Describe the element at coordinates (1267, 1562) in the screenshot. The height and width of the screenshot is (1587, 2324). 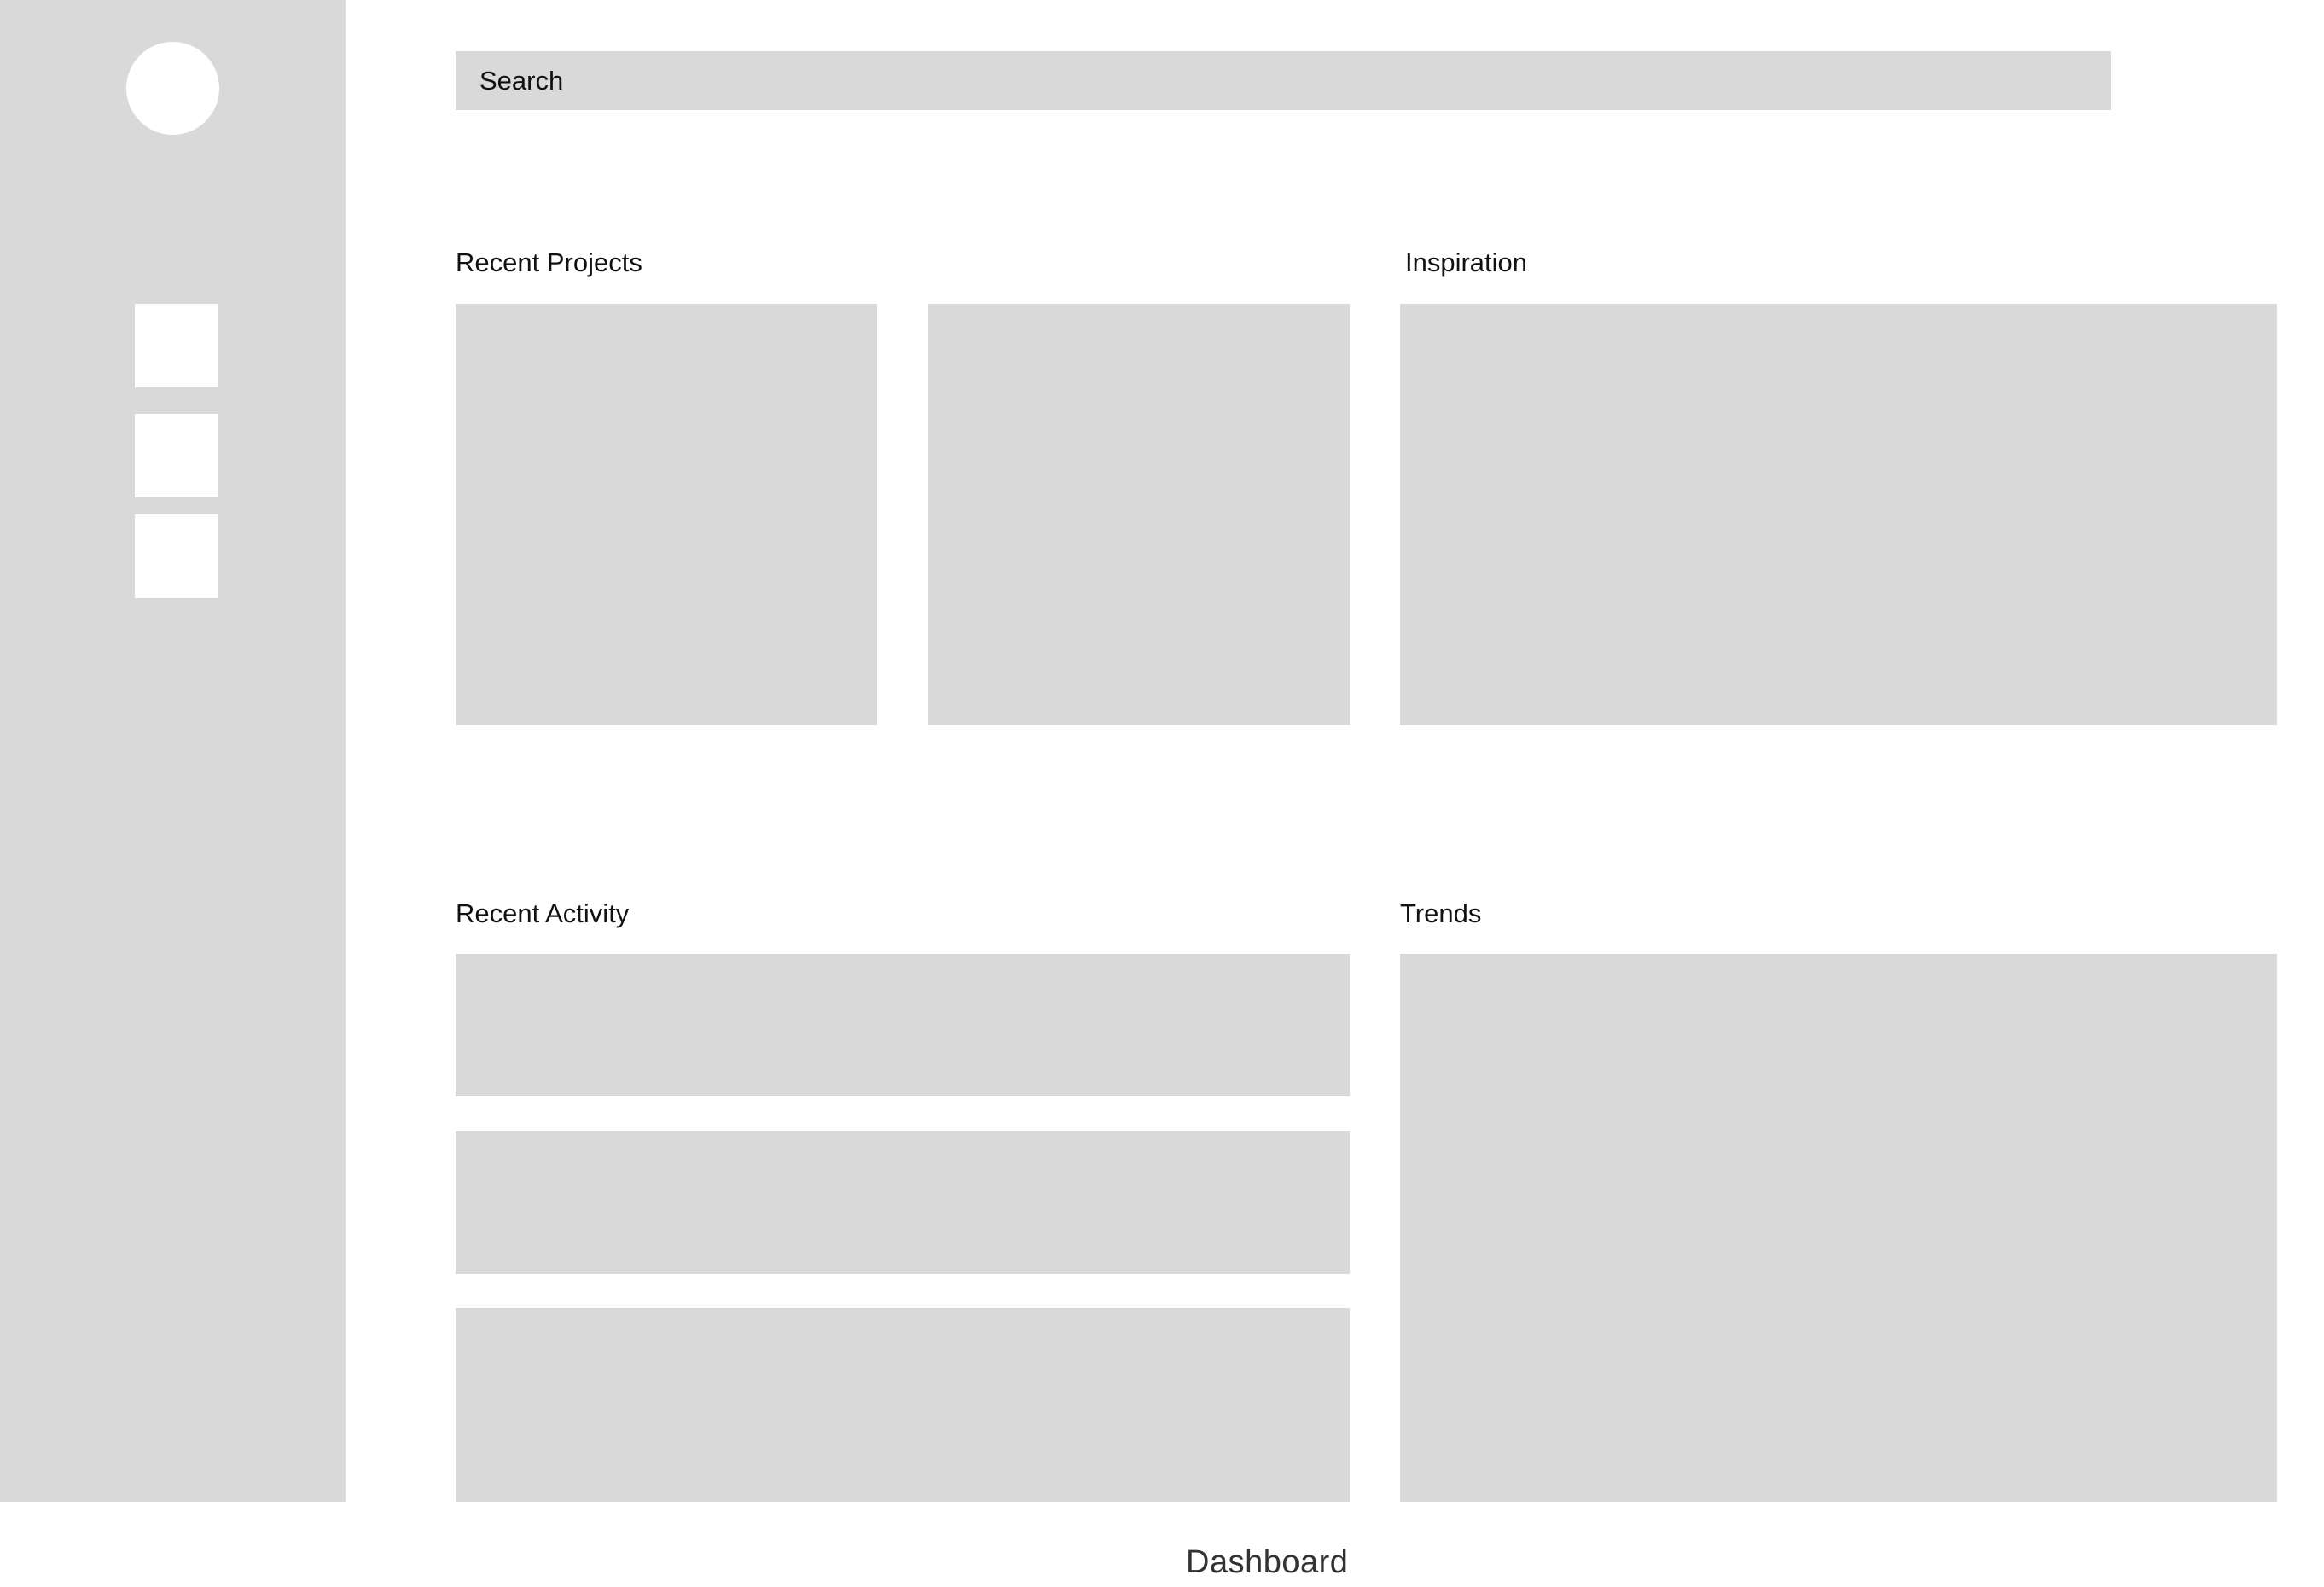
I see `page-title: Dashboard` at that location.